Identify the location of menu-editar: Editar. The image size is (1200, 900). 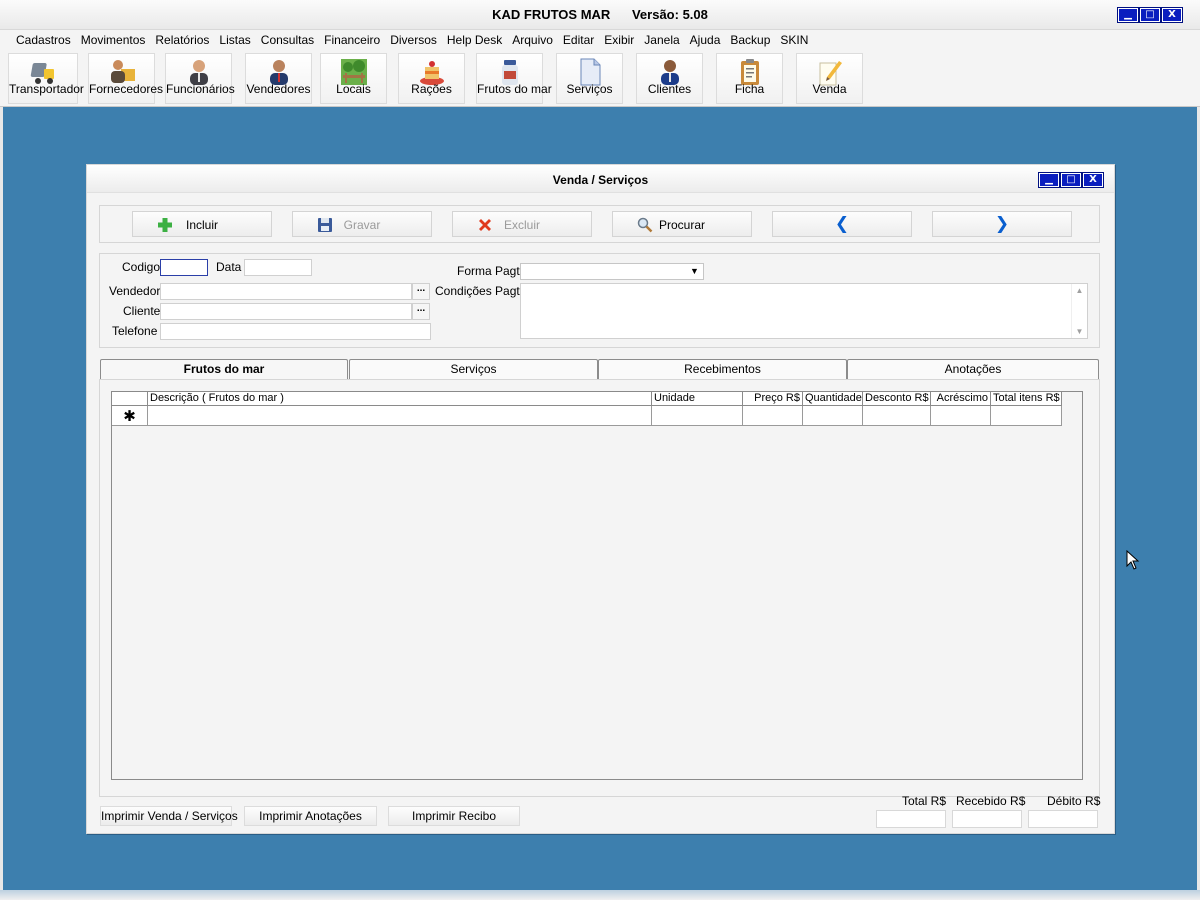
(578, 40).